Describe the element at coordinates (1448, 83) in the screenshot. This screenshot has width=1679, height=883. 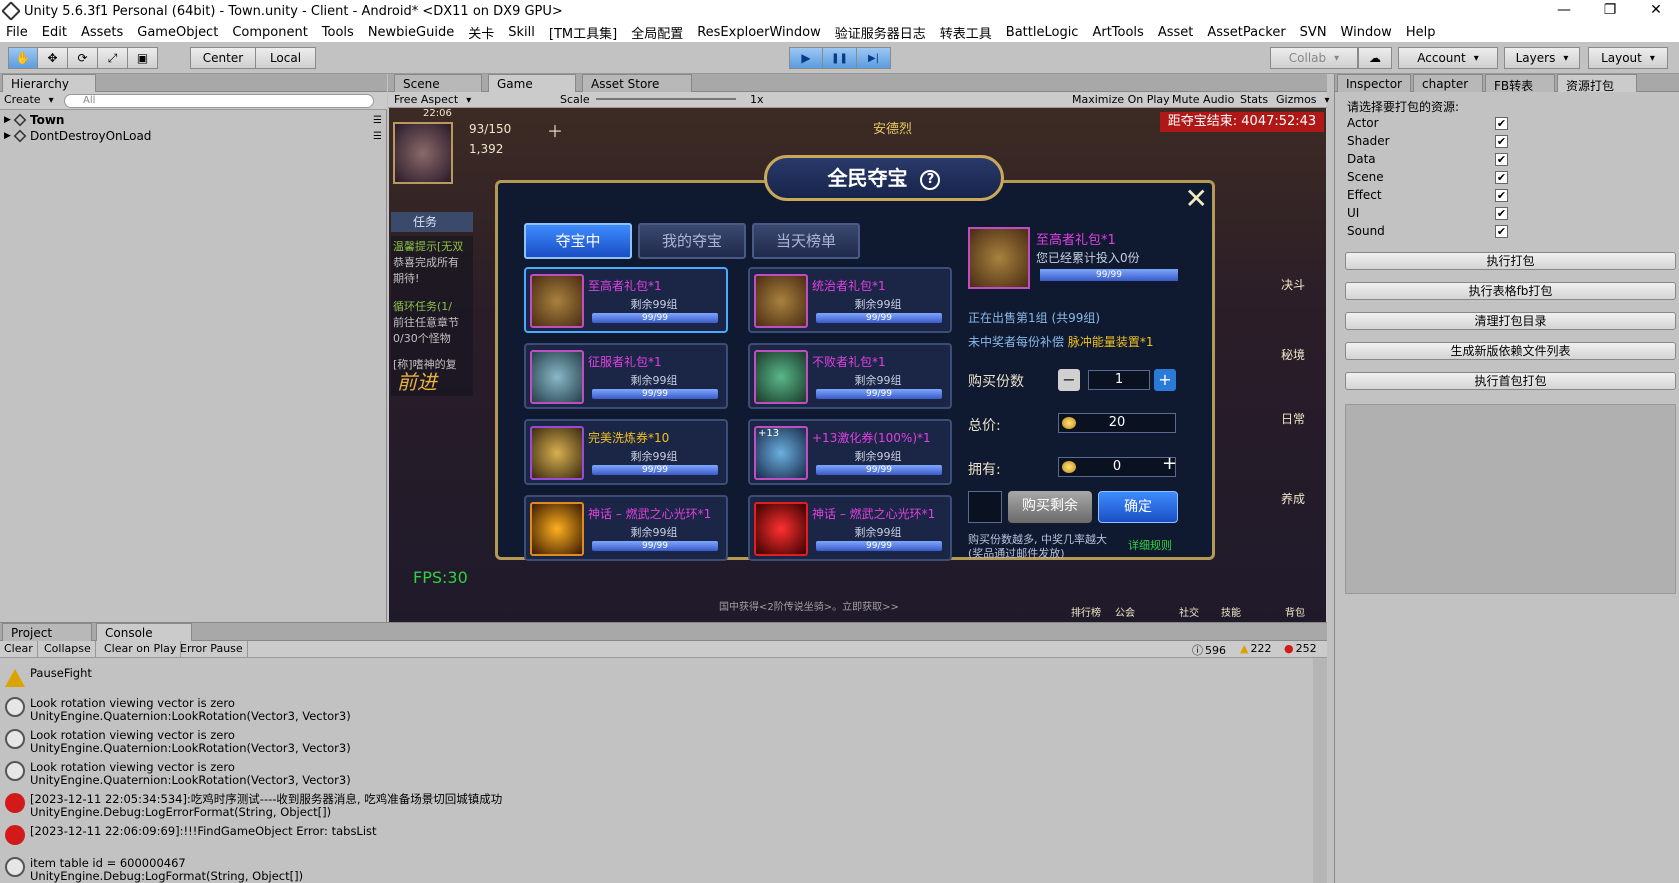
I see `tab-chapter: chapter` at that location.